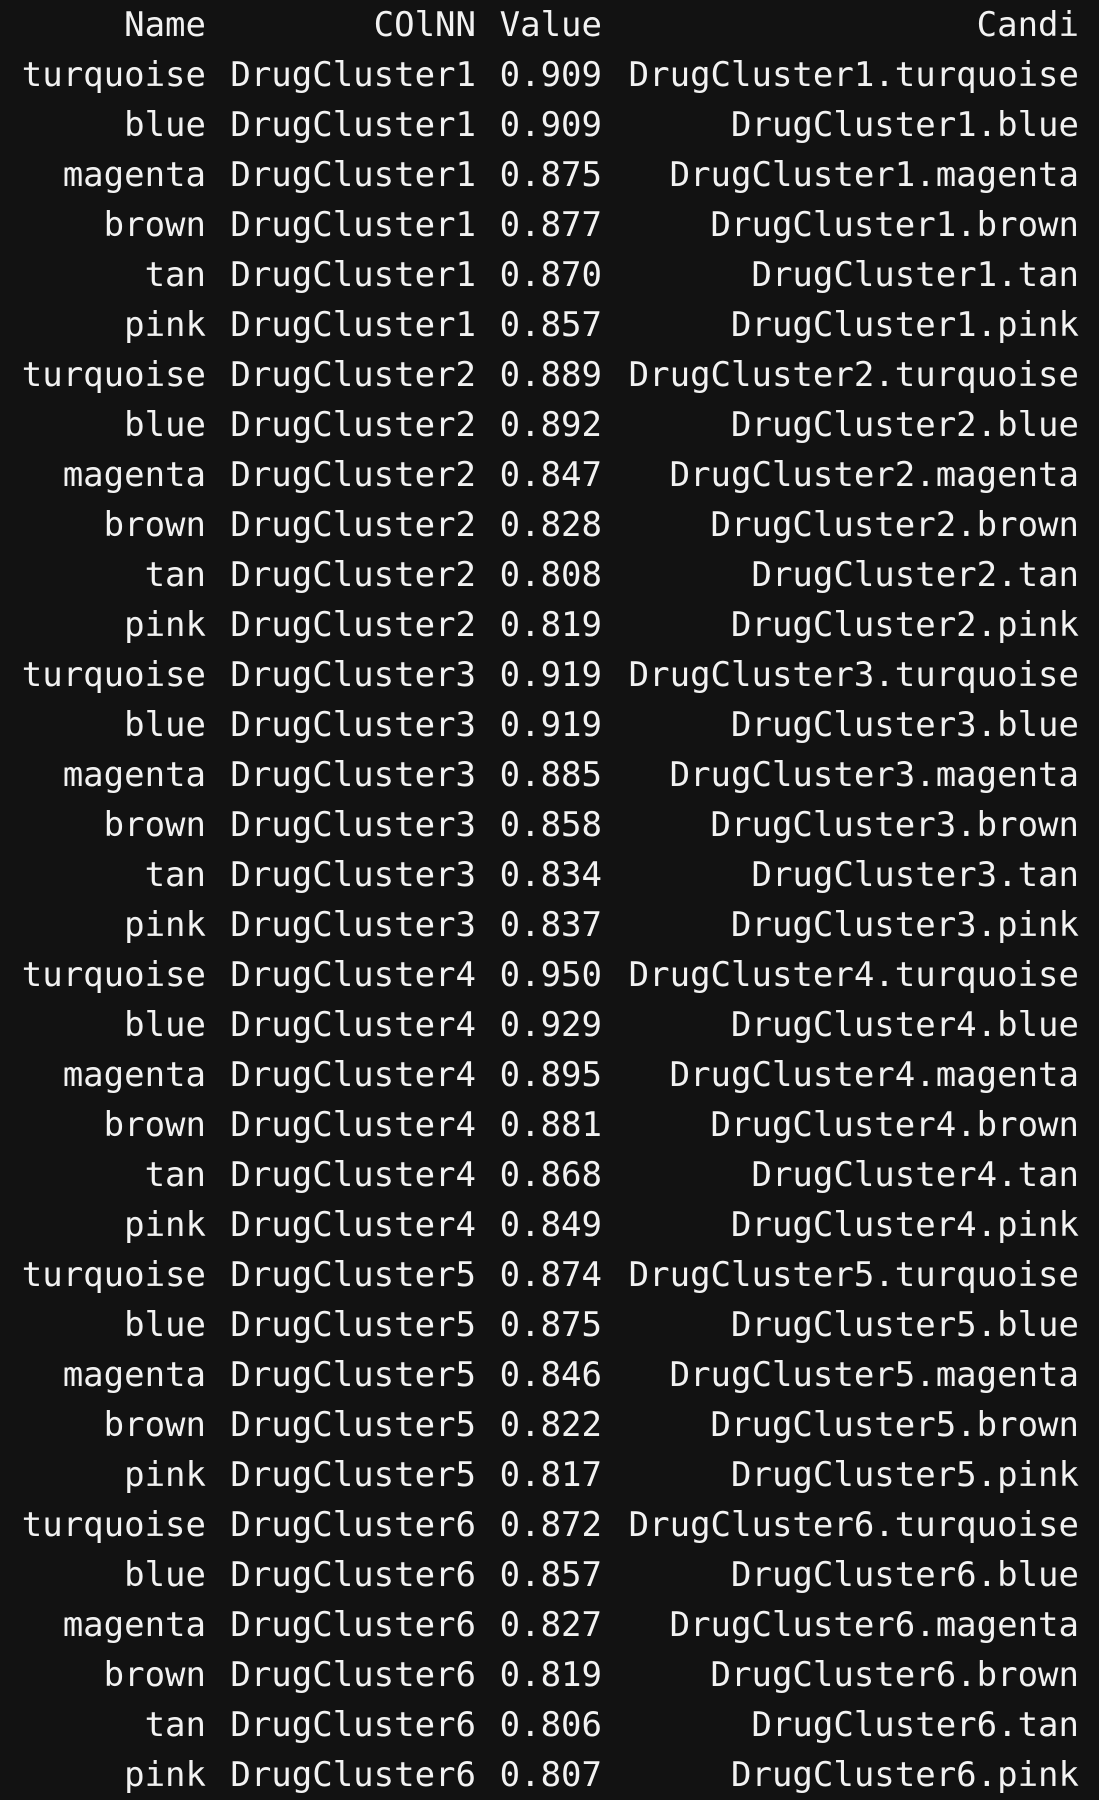 This screenshot has height=1800, width=1099. What do you see at coordinates (915, 575) in the screenshot?
I see `candi-cell: DrugCluster2.tan` at bounding box center [915, 575].